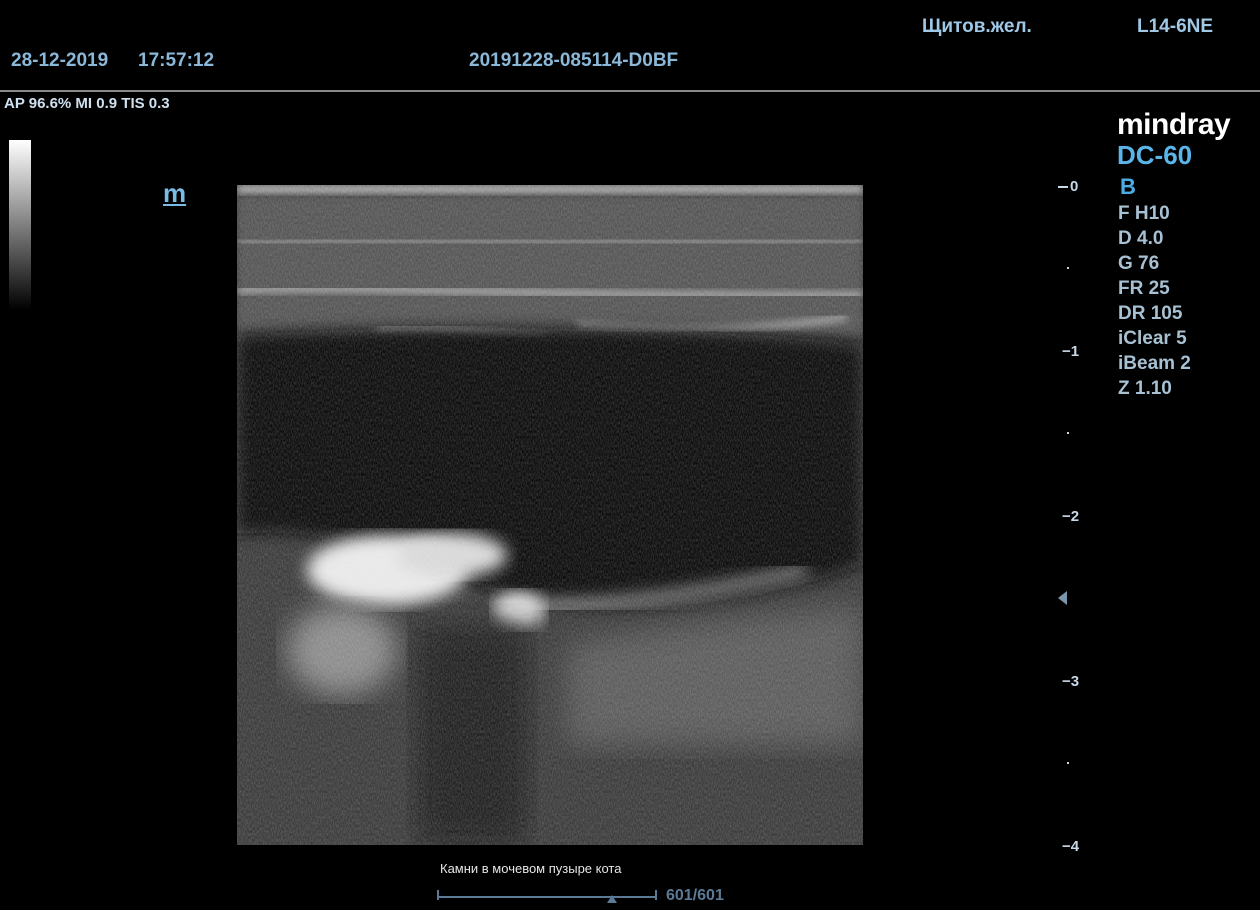 Image resolution: width=1260 pixels, height=910 pixels. I want to click on depth-label-4: −4, so click(1071, 846).